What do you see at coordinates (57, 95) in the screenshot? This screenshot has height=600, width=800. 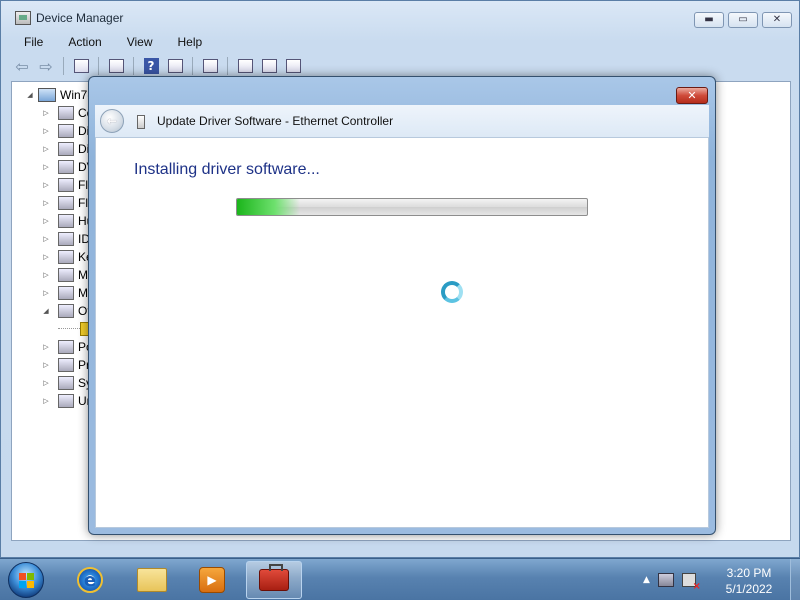 I see `tree-root: ◢ Win7-` at bounding box center [57, 95].